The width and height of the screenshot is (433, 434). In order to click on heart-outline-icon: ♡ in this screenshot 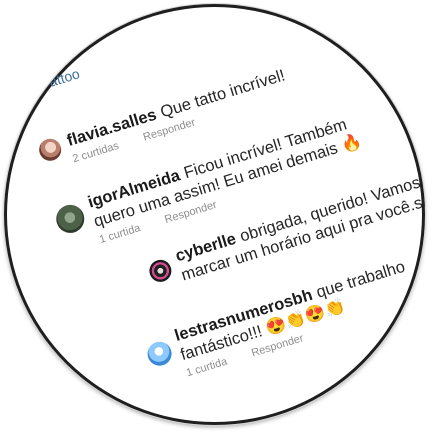, I will do `click(407, 40)`.